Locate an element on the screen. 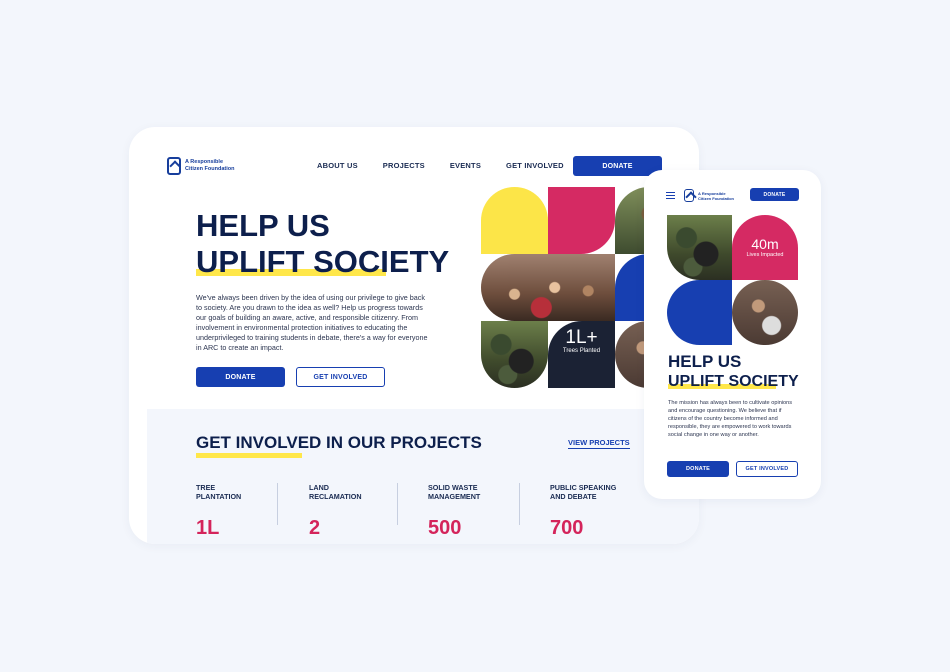 Image resolution: width=950 pixels, height=672 pixels. mobile-photo-volunteers is located at coordinates (699, 247).